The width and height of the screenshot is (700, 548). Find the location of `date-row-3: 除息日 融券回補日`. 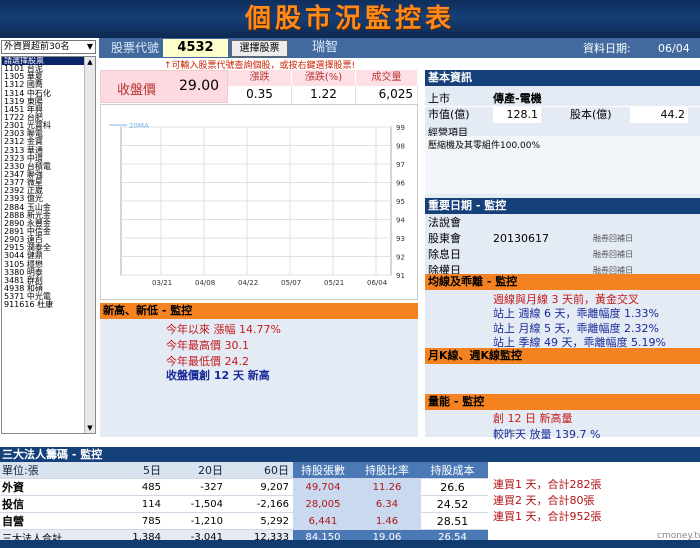

date-row-3: 除息日 融券回補日 is located at coordinates (562, 254).